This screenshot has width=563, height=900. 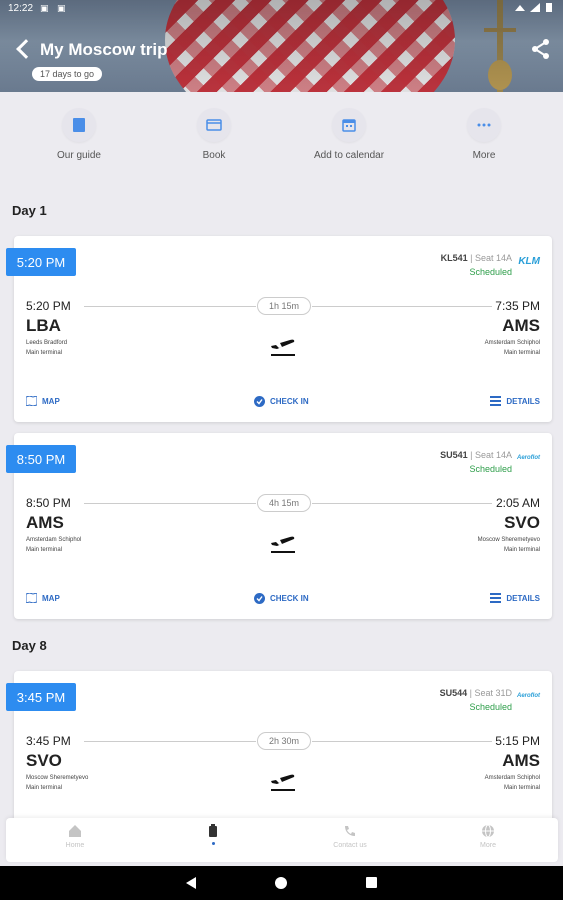 What do you see at coordinates (21, 8) in the screenshot?
I see `status-time: 12:22` at bounding box center [21, 8].